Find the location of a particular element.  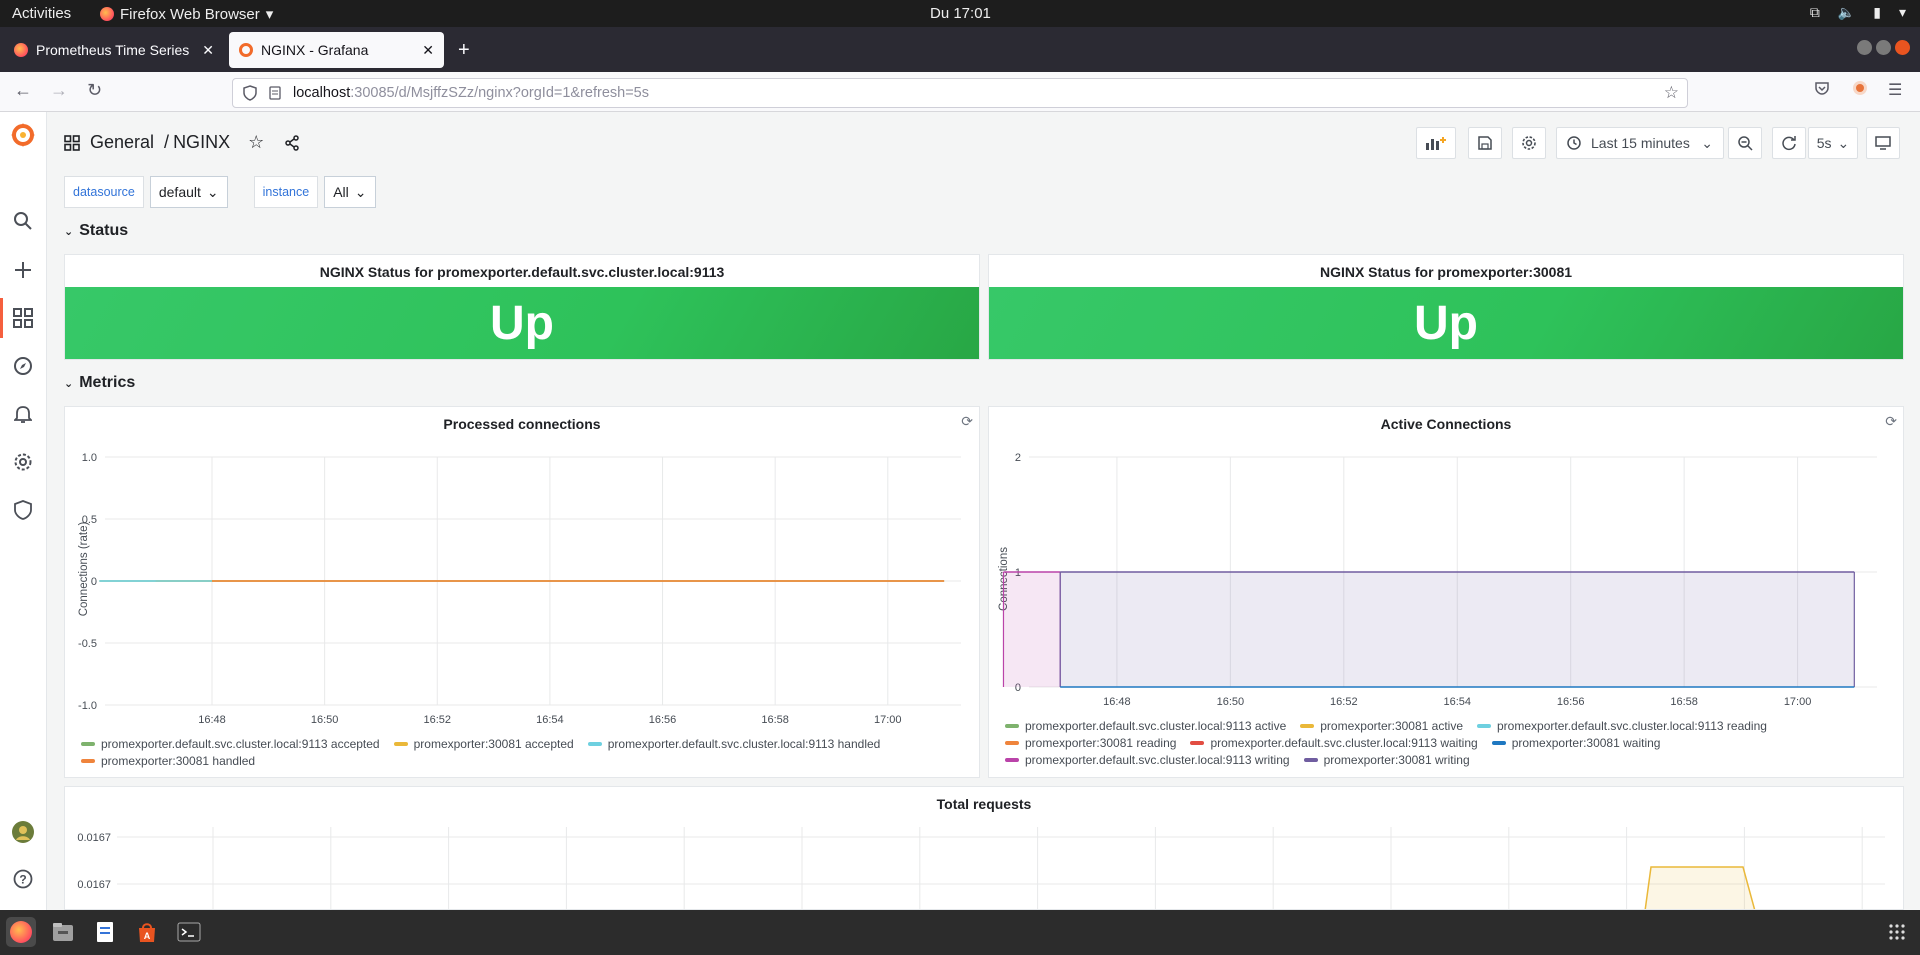

reload-button: ↻ is located at coordinates (94, 90).